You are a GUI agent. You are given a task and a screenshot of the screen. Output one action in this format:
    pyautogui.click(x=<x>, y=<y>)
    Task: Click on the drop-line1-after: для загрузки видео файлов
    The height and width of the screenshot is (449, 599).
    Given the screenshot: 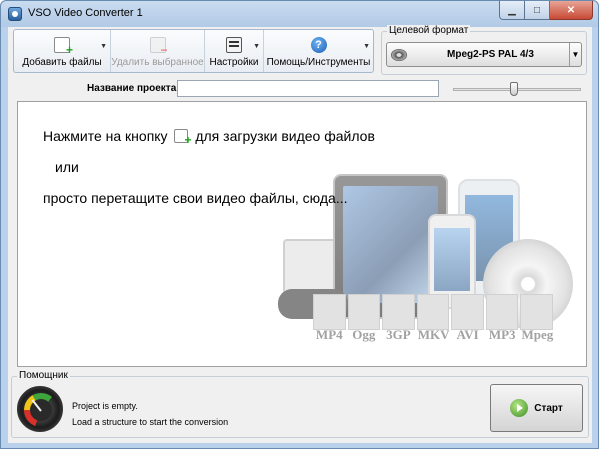 What is the action you would take?
    pyautogui.click(x=285, y=136)
    